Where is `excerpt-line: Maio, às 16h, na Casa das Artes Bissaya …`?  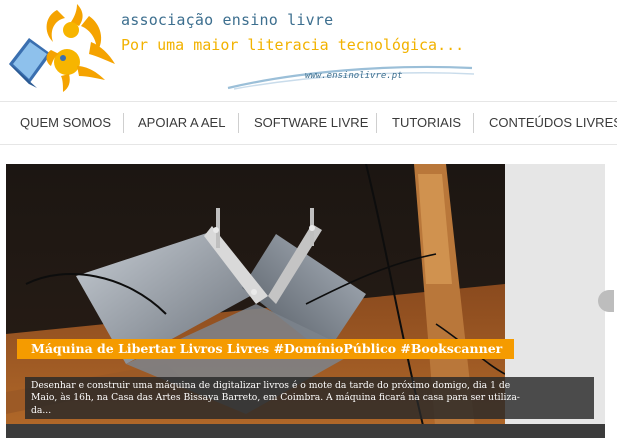 excerpt-line: Maio, às 16h, na Casa das Artes Bissaya … is located at coordinates (275, 398).